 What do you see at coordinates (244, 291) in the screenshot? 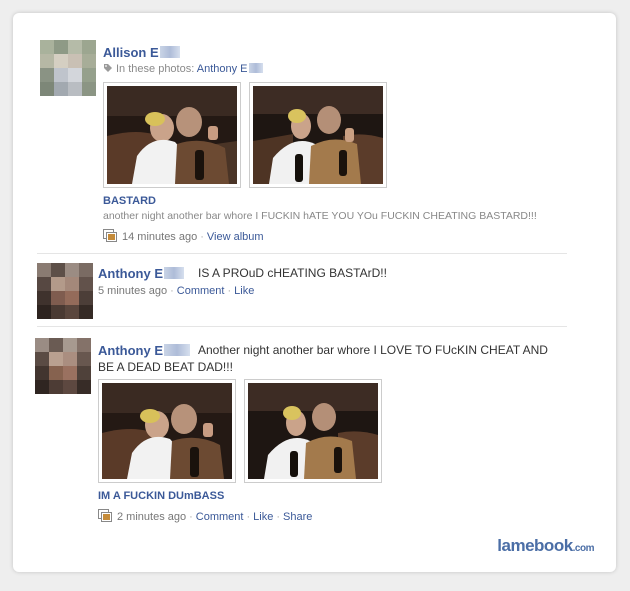
I see `post2-like-link: Like` at bounding box center [244, 291].